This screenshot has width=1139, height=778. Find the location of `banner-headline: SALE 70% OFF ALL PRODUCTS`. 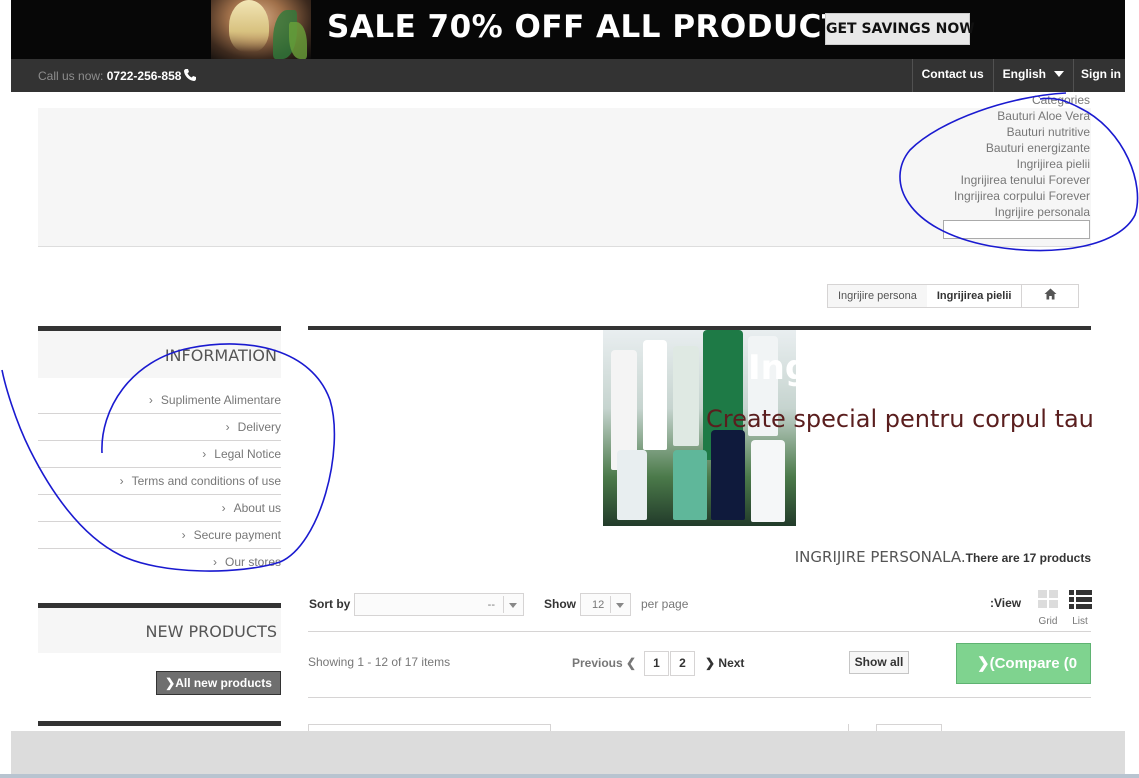

banner-headline: SALE 70% OFF ALL PRODUCTS is located at coordinates (597, 27).